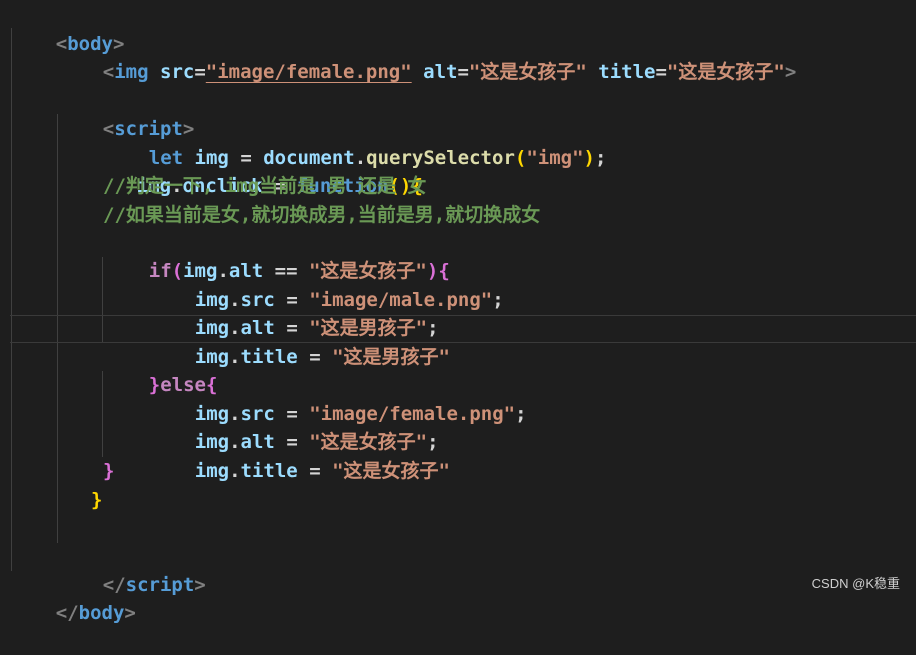  I want to click on watermark: CSDN @K稳重, so click(855, 583).